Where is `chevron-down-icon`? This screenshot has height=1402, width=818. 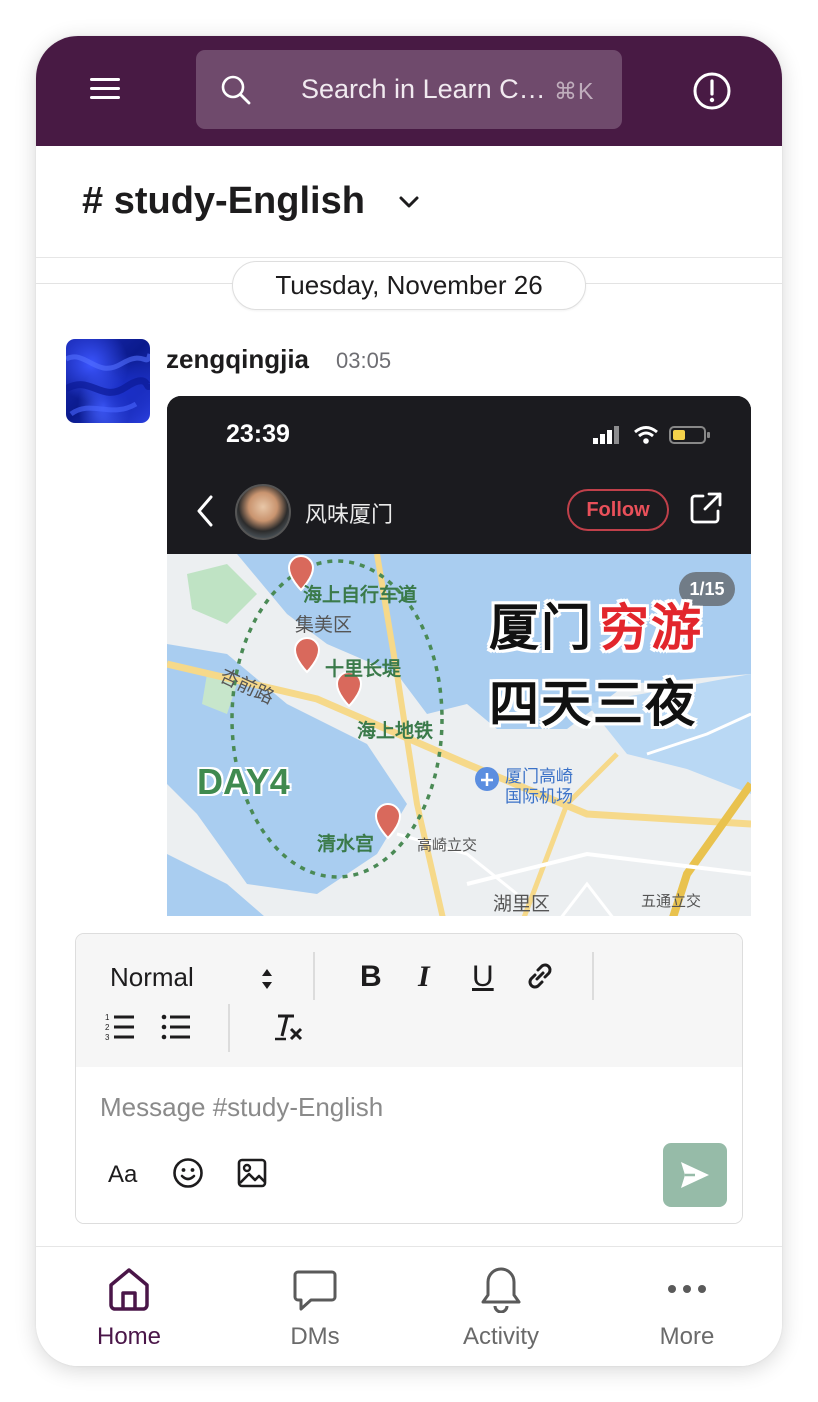
chevron-down-icon is located at coordinates (409, 202).